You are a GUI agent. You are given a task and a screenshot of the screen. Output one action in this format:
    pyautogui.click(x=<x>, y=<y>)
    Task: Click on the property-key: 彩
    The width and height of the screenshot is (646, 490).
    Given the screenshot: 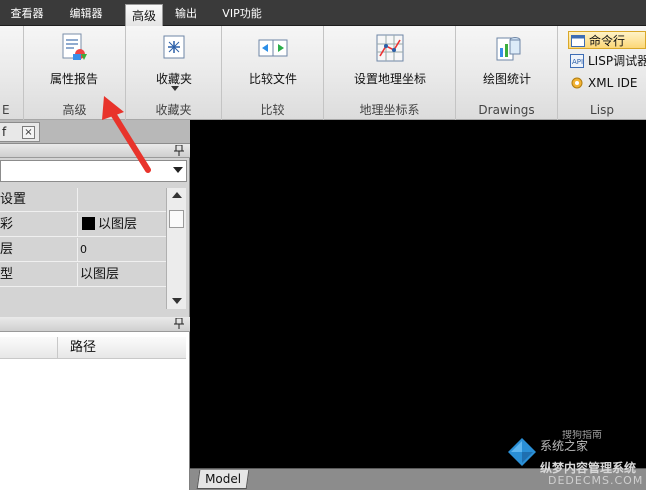 What is the action you would take?
    pyautogui.click(x=39, y=224)
    